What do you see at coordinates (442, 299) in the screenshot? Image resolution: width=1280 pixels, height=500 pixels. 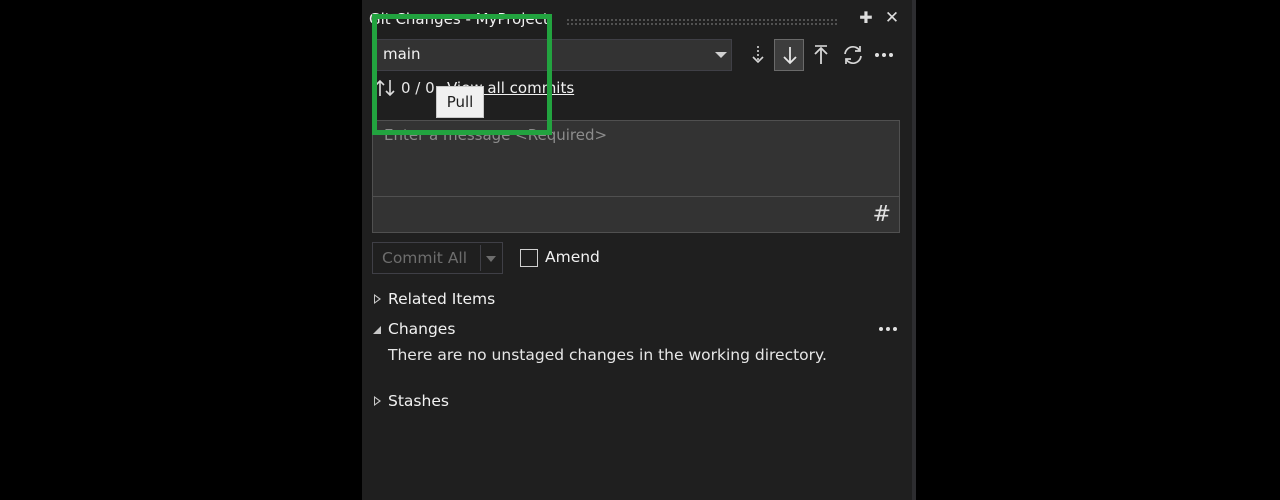 I see `related-items-label: Related Items` at bounding box center [442, 299].